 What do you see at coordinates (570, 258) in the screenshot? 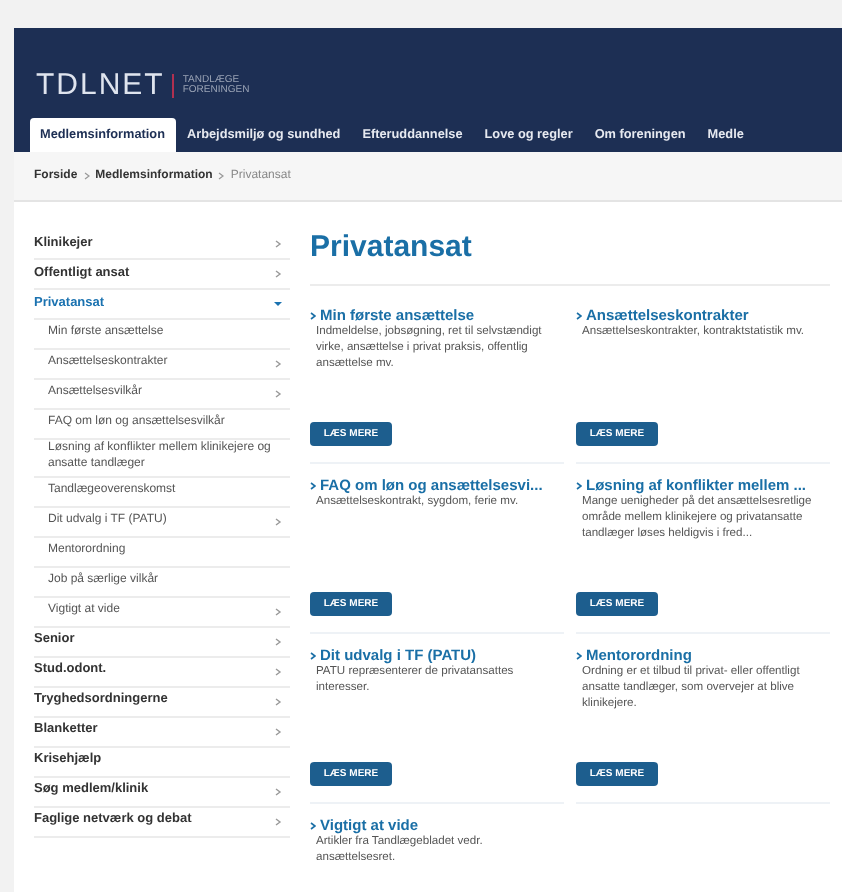
I see `page-title: Privatansat` at bounding box center [570, 258].